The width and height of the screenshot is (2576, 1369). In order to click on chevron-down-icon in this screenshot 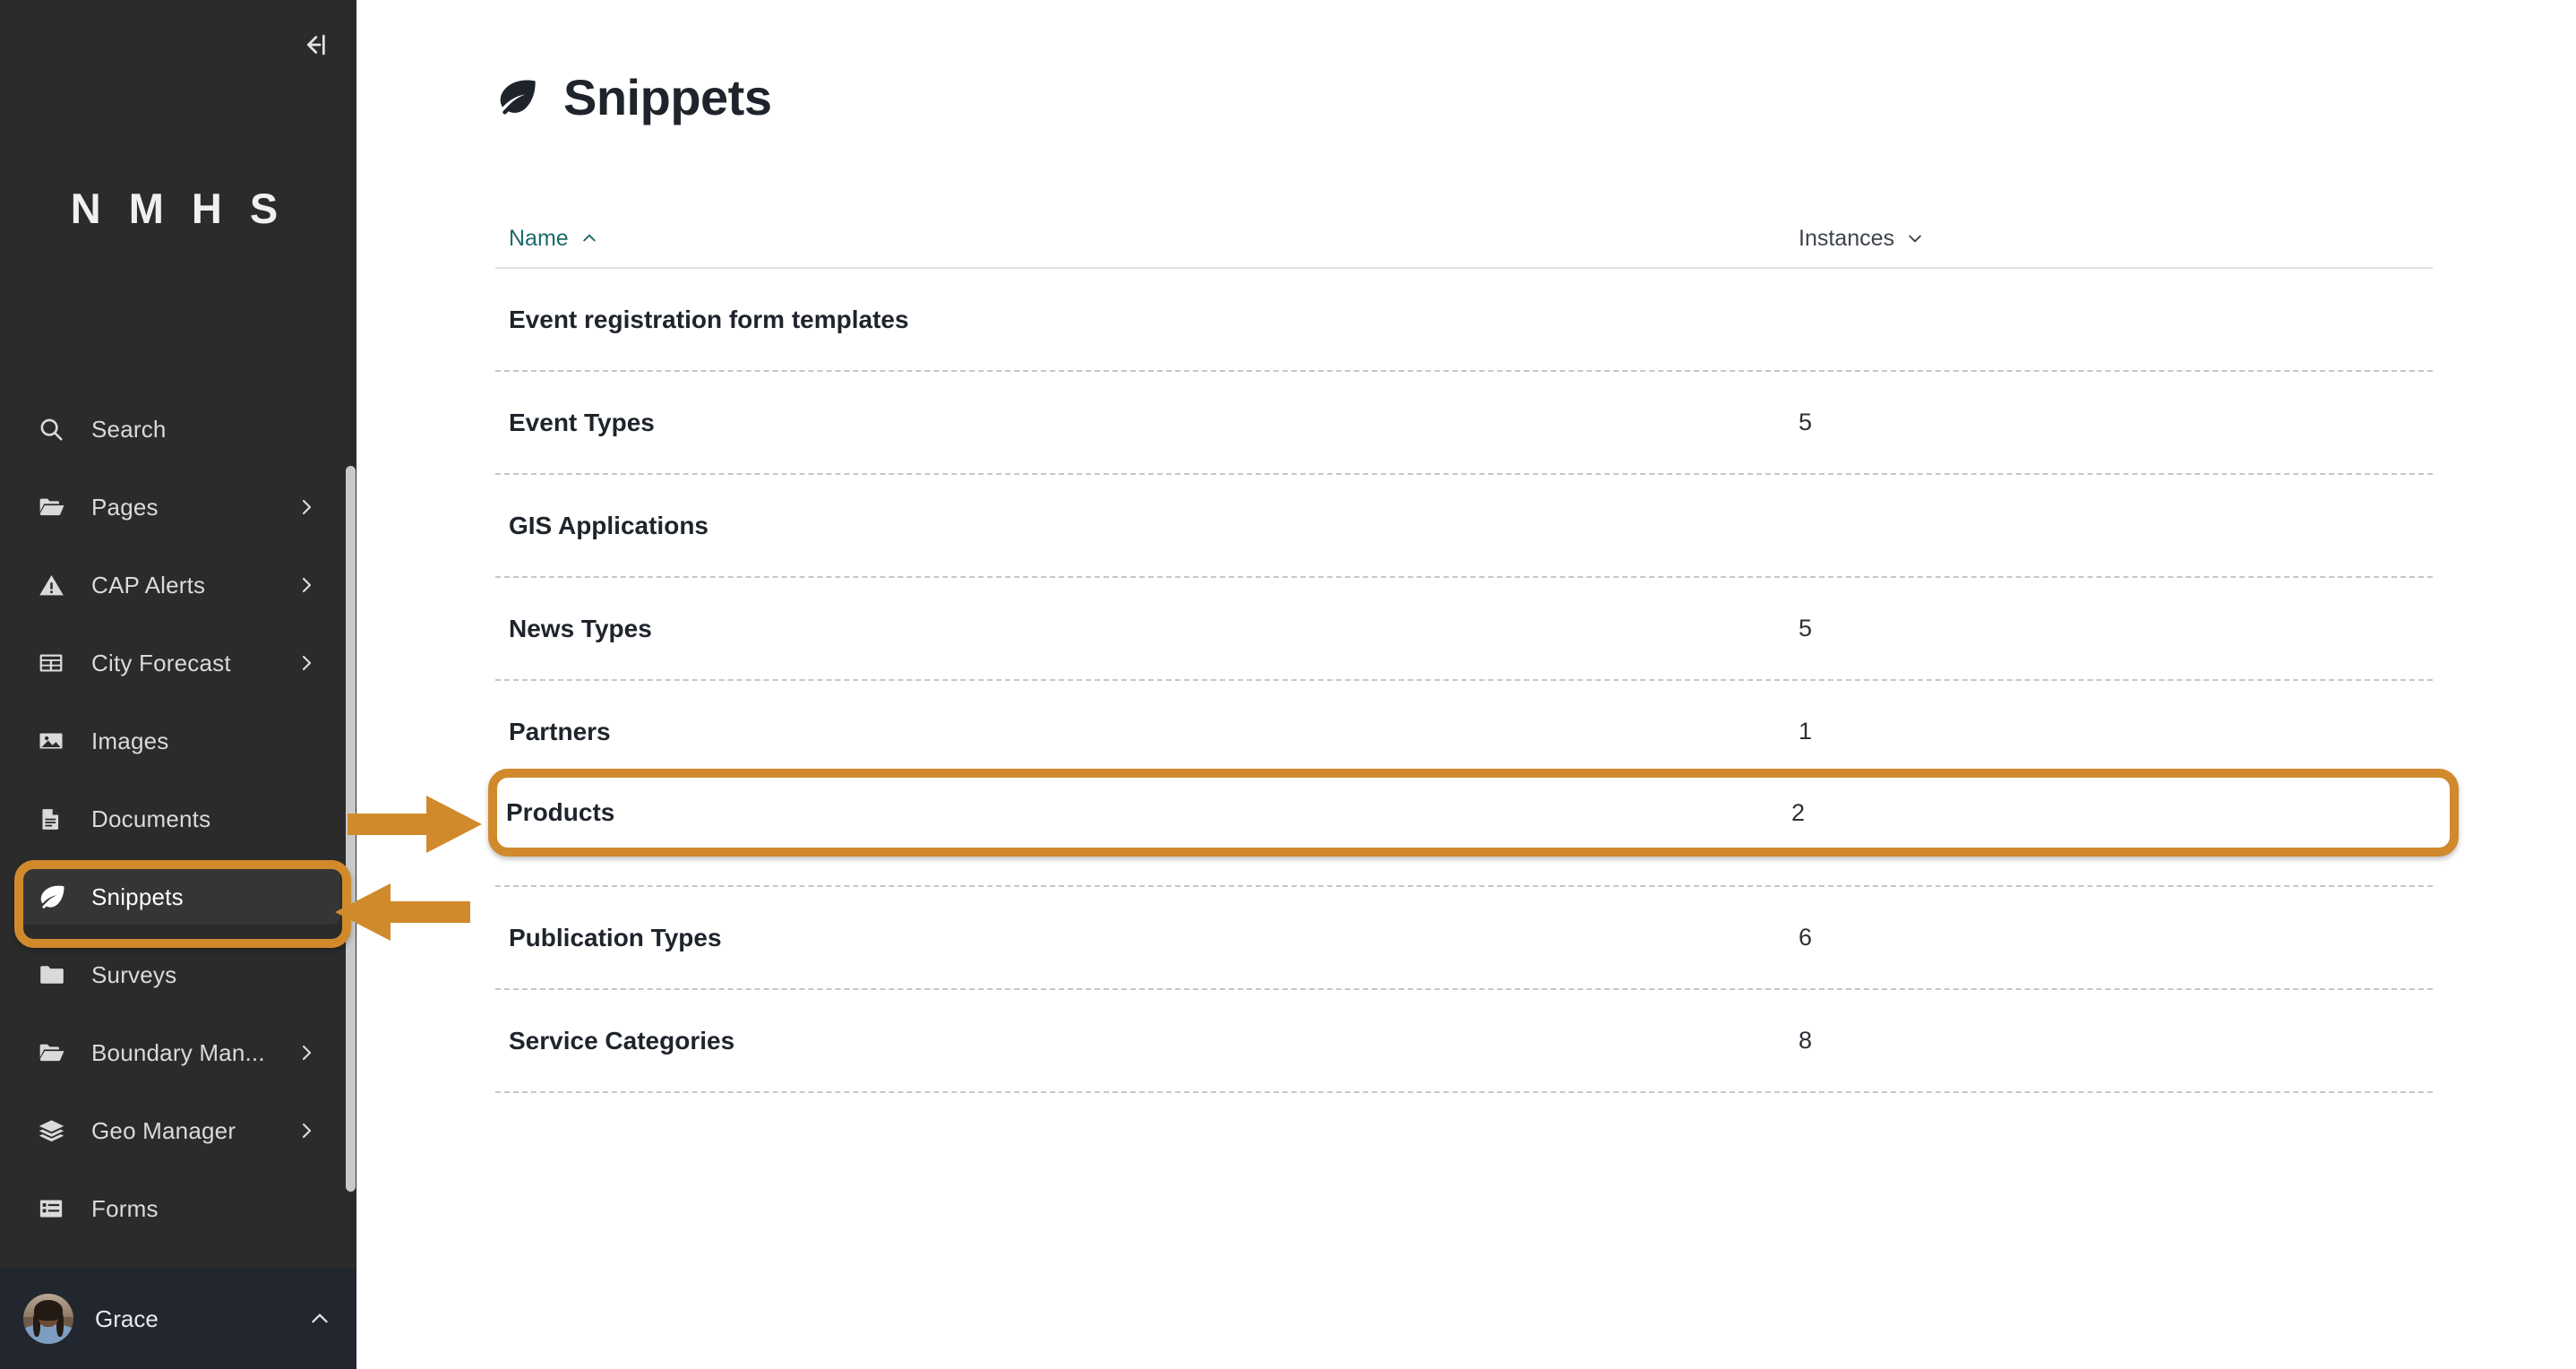, I will do `click(1915, 238)`.